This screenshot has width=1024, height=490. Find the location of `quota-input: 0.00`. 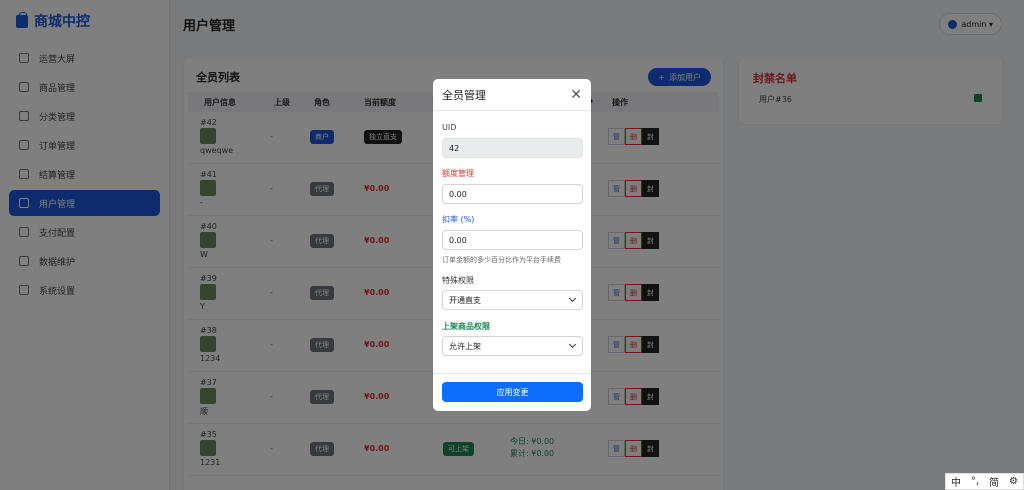

quota-input: 0.00 is located at coordinates (512, 194).